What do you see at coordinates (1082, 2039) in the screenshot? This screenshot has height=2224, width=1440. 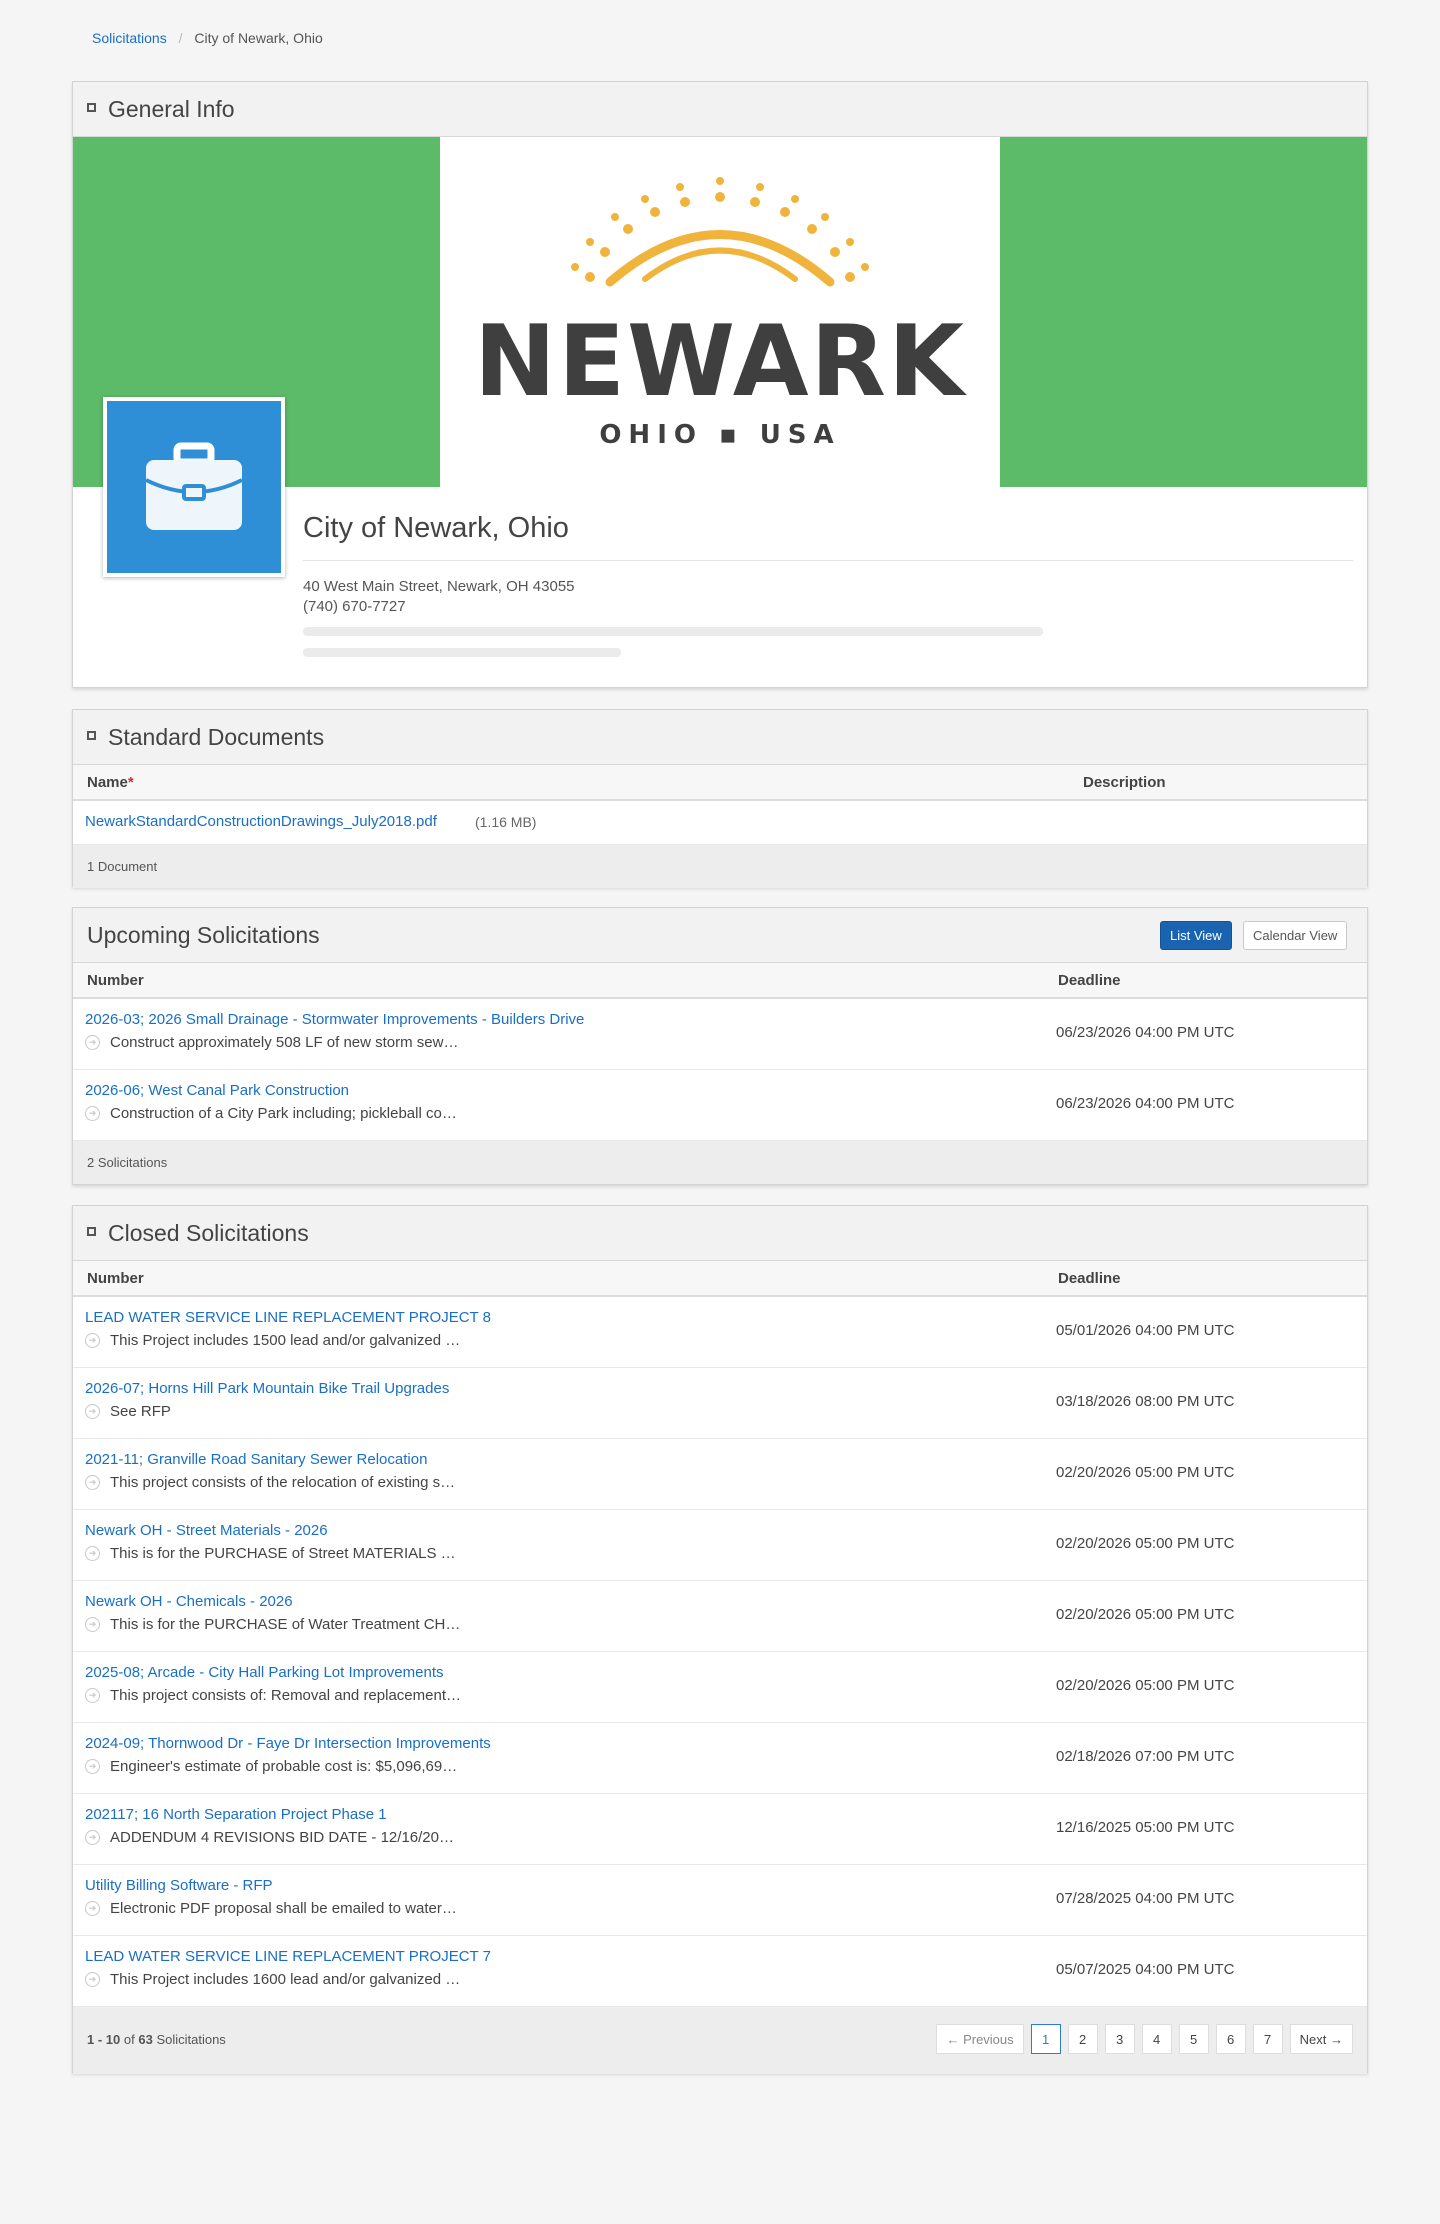 I see `page-button-2: 2` at bounding box center [1082, 2039].